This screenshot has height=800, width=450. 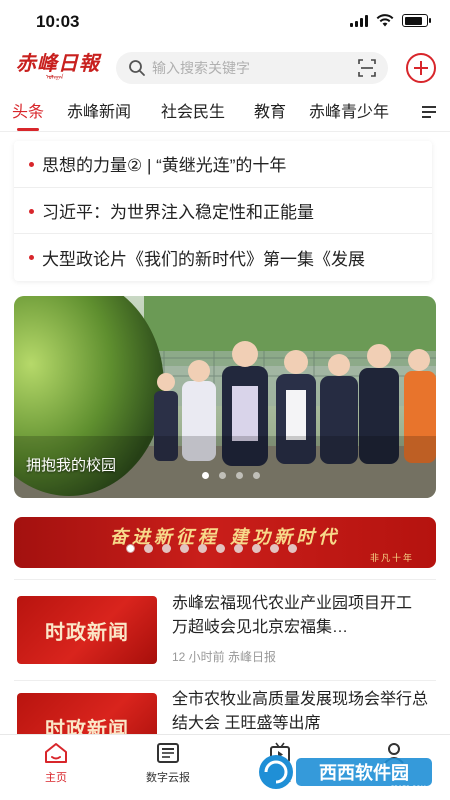 I want to click on headline-item: 习近平：为世界注入稳定性和正能量, so click(x=223, y=211).